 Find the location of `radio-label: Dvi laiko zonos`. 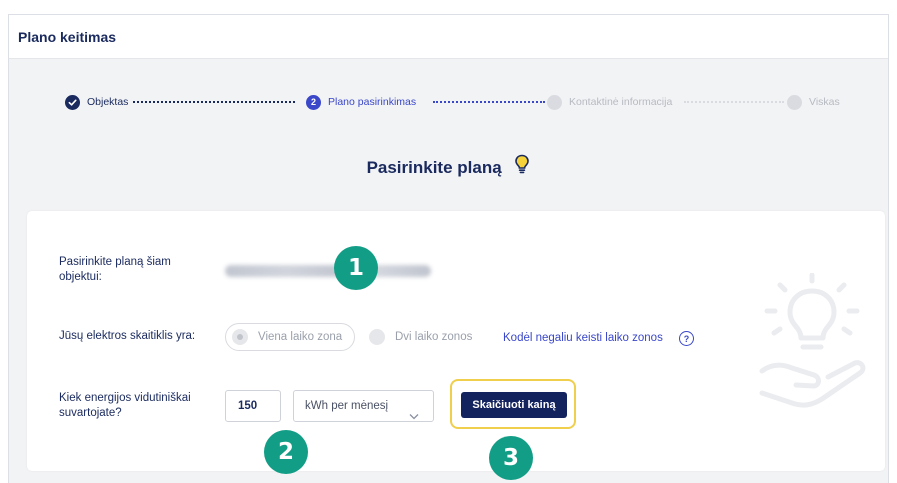

radio-label: Dvi laiko zonos is located at coordinates (434, 337).